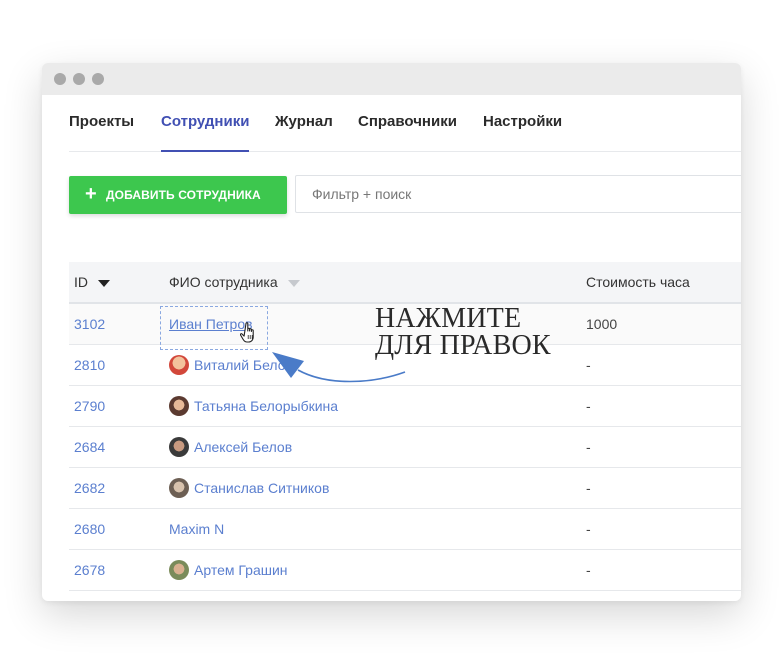 The image size is (782, 665). What do you see at coordinates (241, 570) in the screenshot?
I see `employee-name-link: Артем Грашин` at bounding box center [241, 570].